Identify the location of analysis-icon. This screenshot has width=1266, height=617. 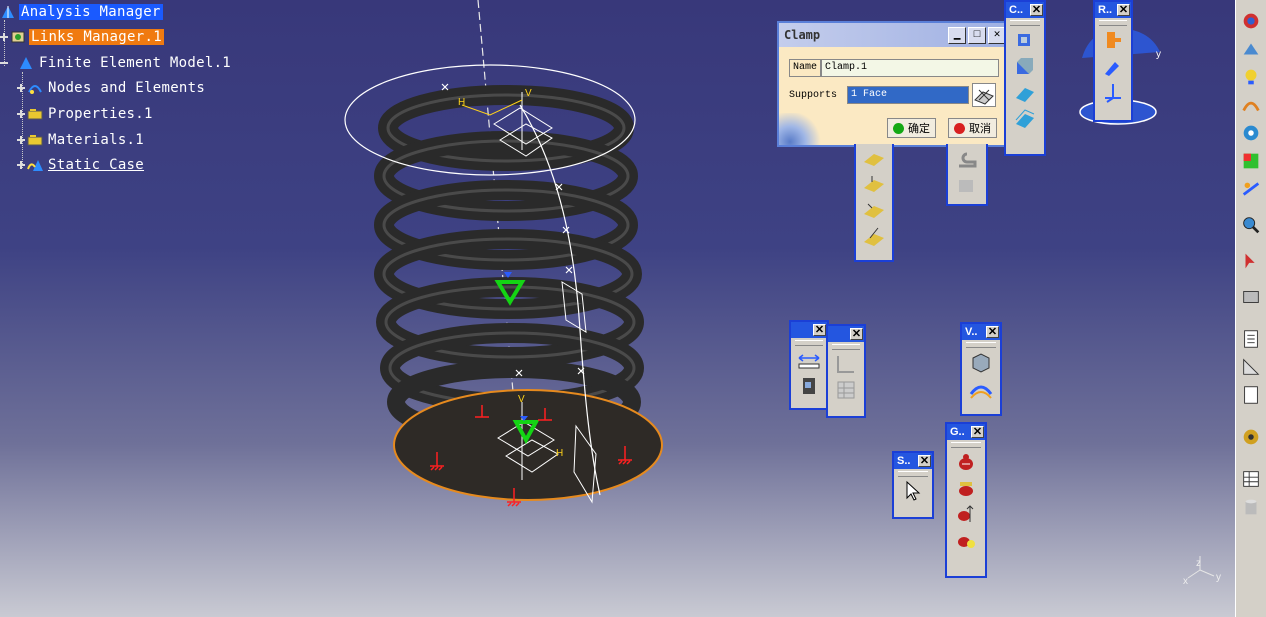
(8, 12).